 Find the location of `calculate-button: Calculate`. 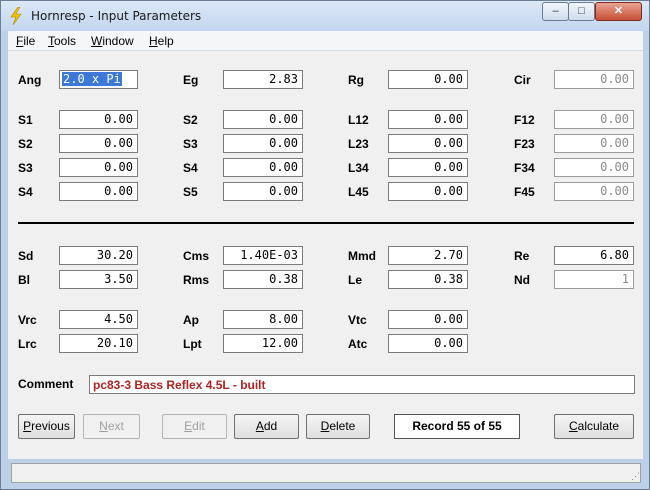

calculate-button: Calculate is located at coordinates (594, 426).